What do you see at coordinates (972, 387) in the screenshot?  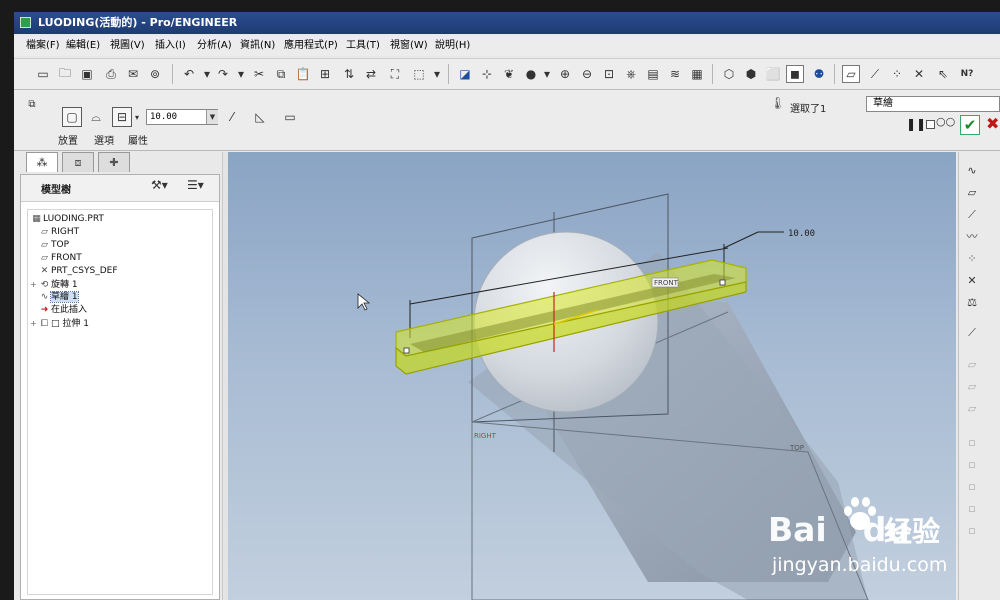 I see `merge-feature-icon: ▱` at bounding box center [972, 387].